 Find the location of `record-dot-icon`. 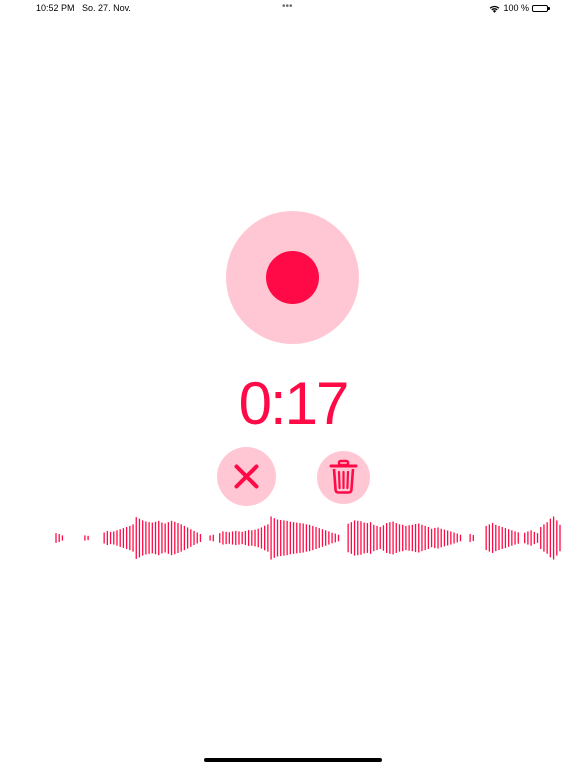

record-dot-icon is located at coordinates (292, 277).